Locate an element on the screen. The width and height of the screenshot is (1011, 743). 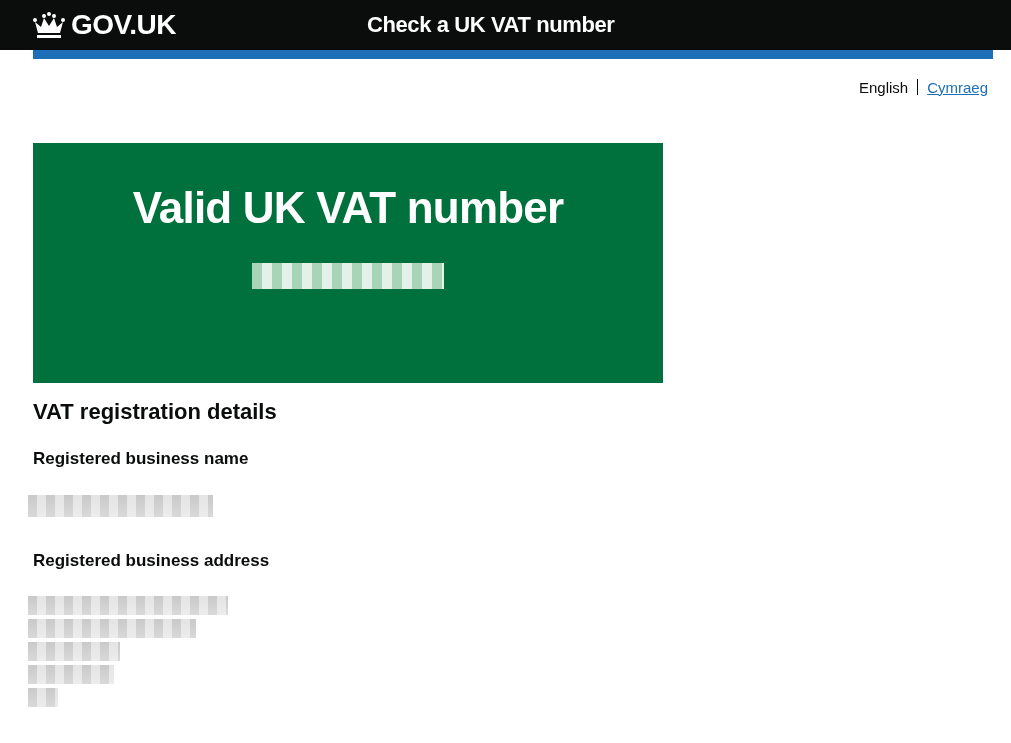
govuk-logo-link: GOV.UK is located at coordinates (123, 25).